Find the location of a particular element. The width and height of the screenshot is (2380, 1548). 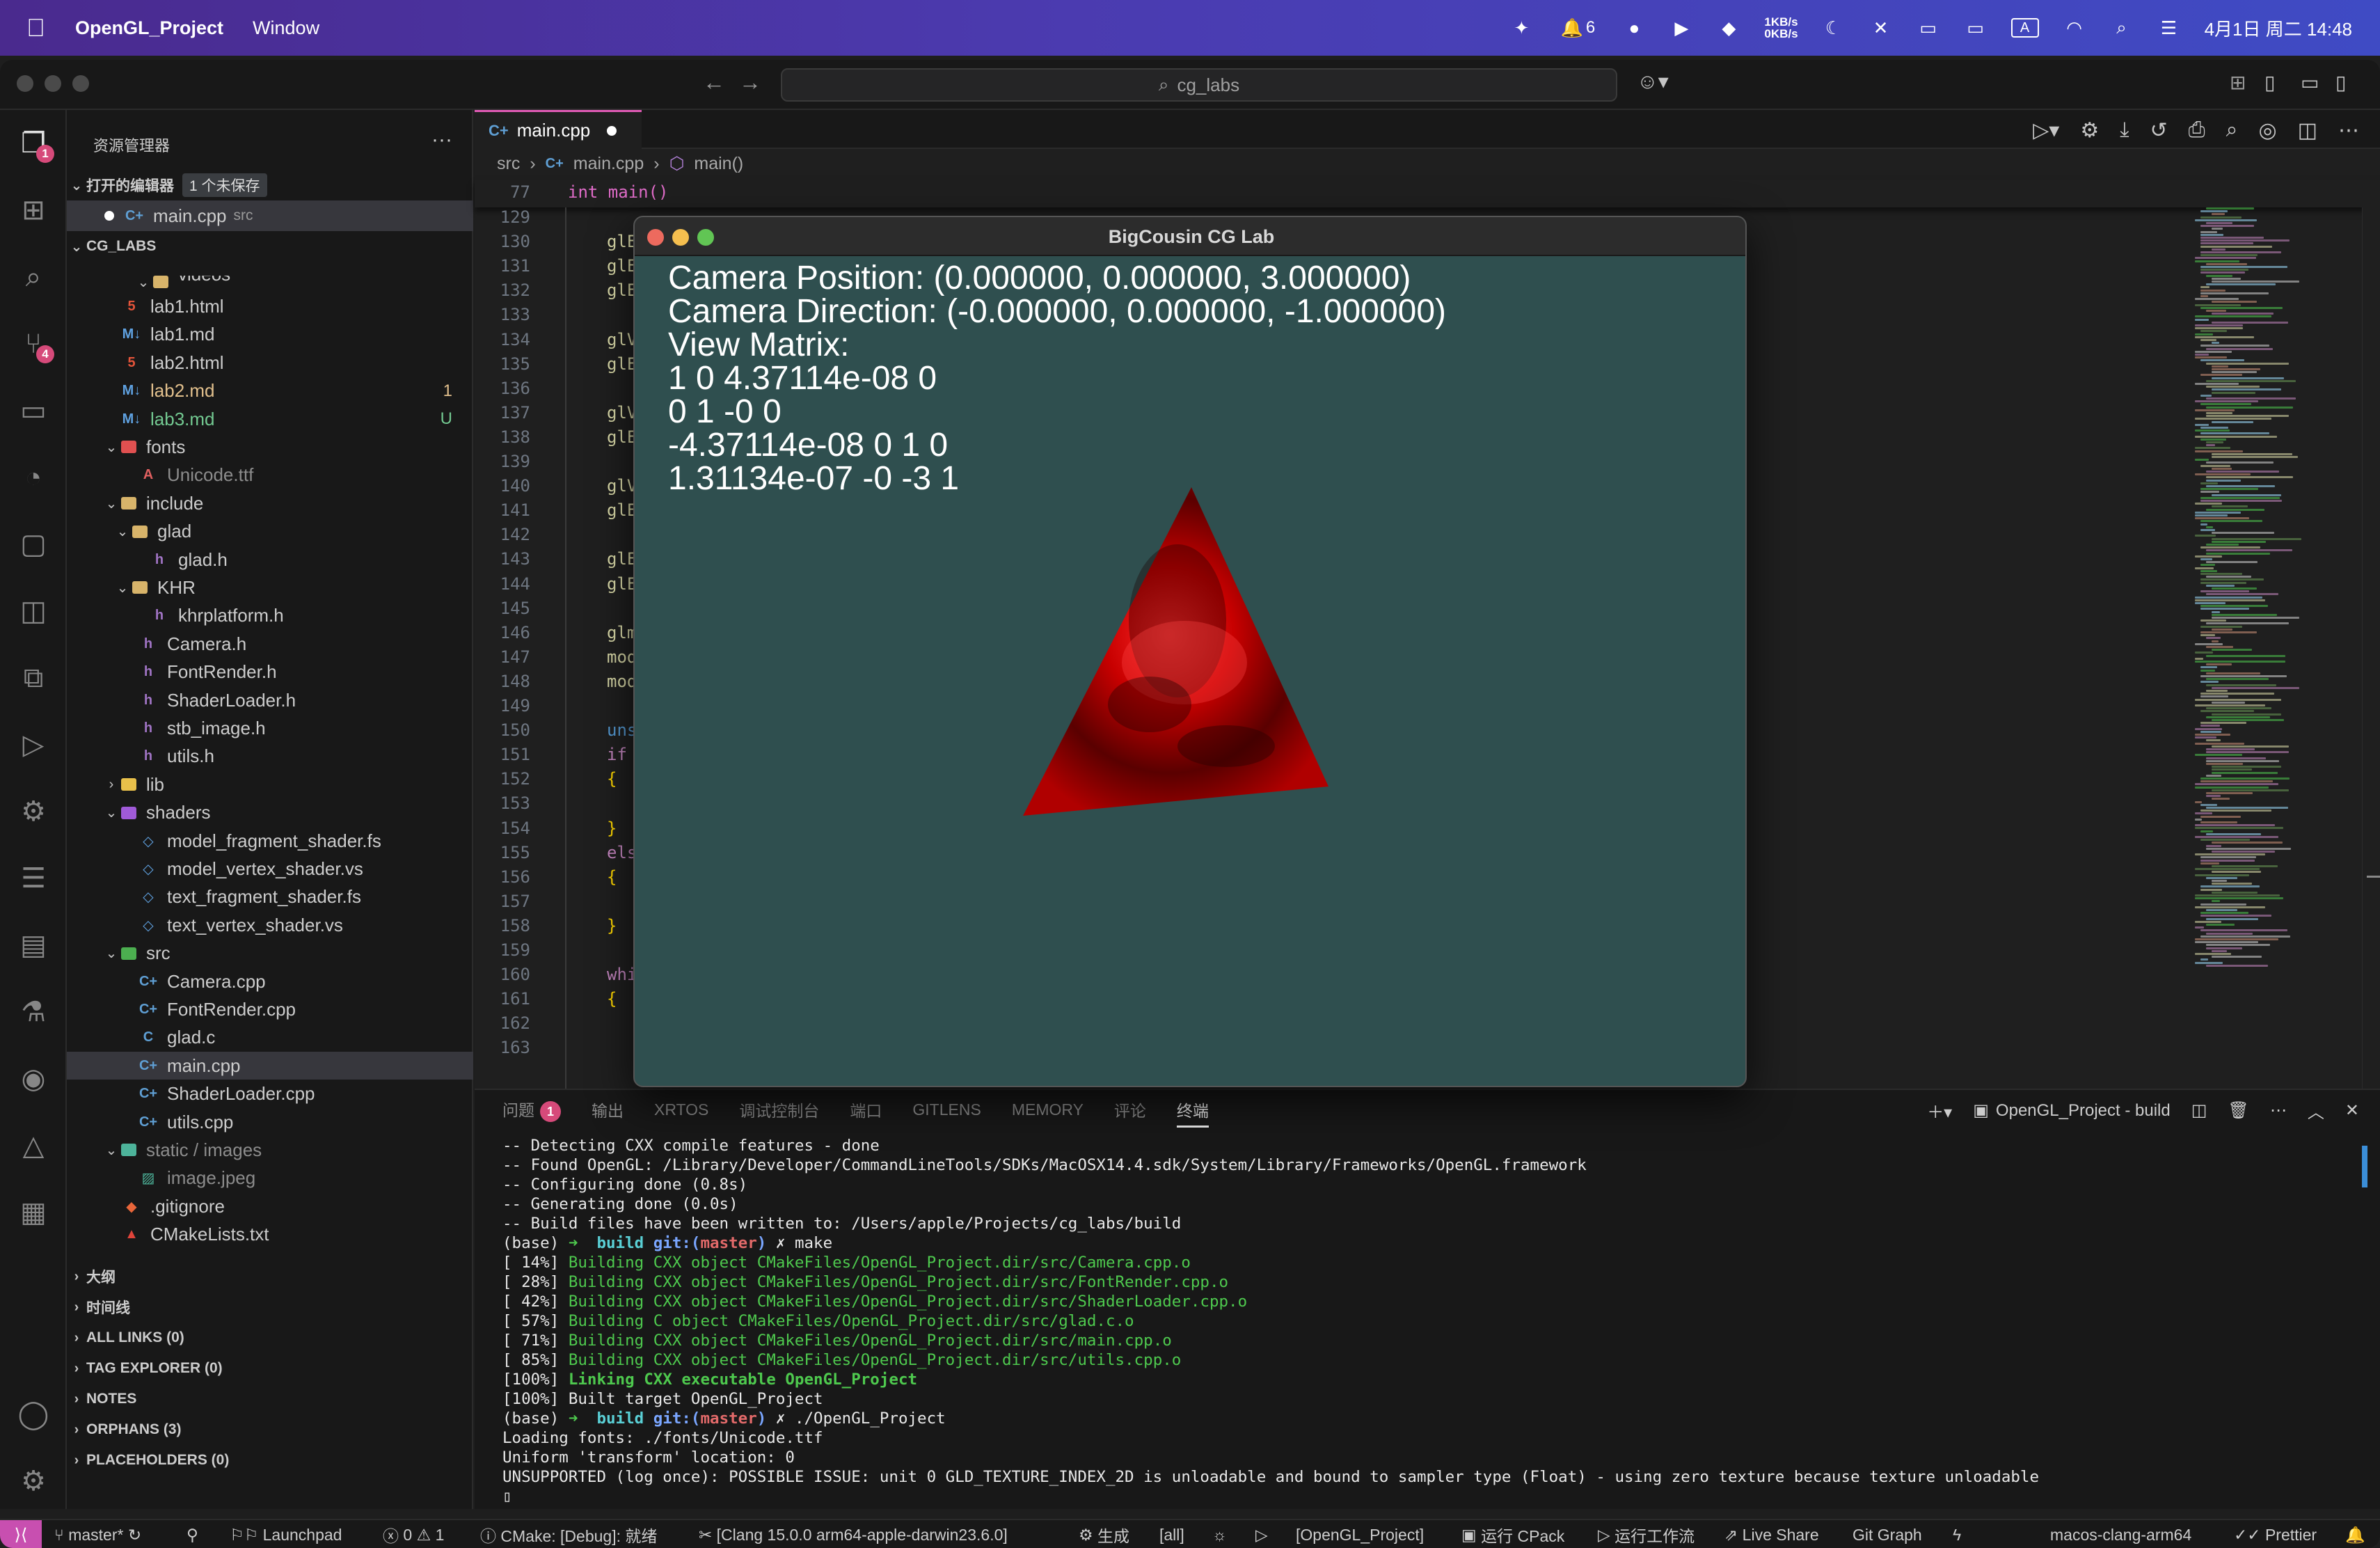

moon-icon: ☾ is located at coordinates (1834, 27).